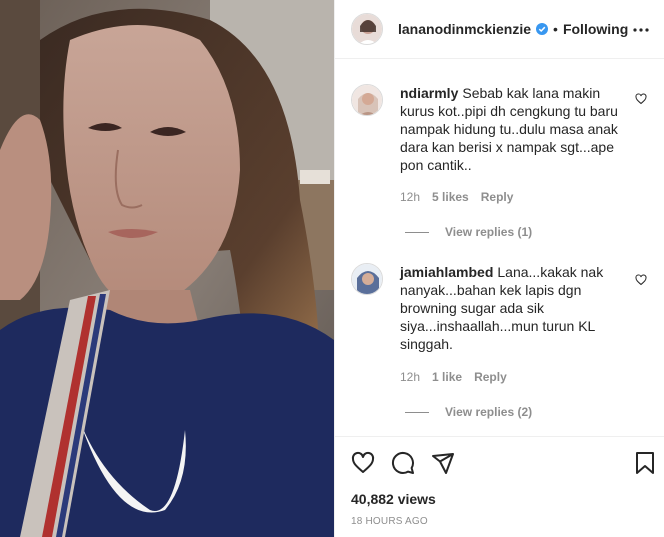 The width and height of the screenshot is (664, 537). What do you see at coordinates (450, 197) in the screenshot?
I see `comment-likes: 5 likes` at bounding box center [450, 197].